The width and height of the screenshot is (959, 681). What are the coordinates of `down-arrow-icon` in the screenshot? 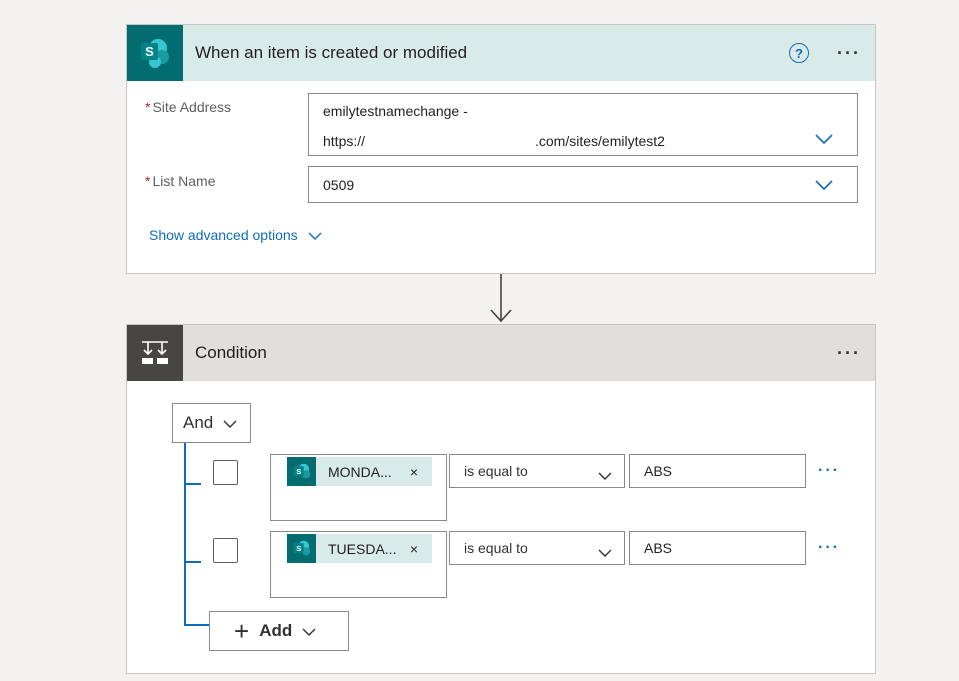 It's located at (501, 299).